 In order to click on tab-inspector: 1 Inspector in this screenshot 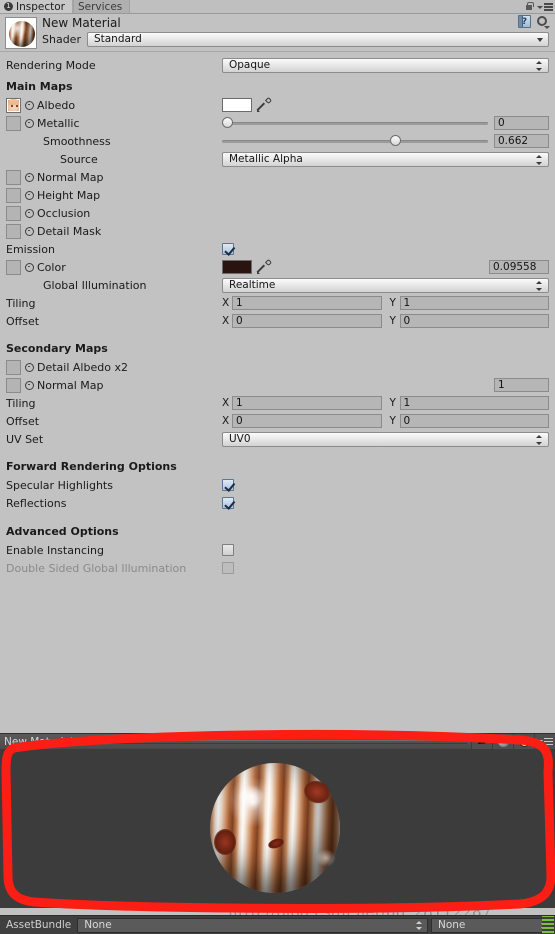, I will do `click(36, 6)`.